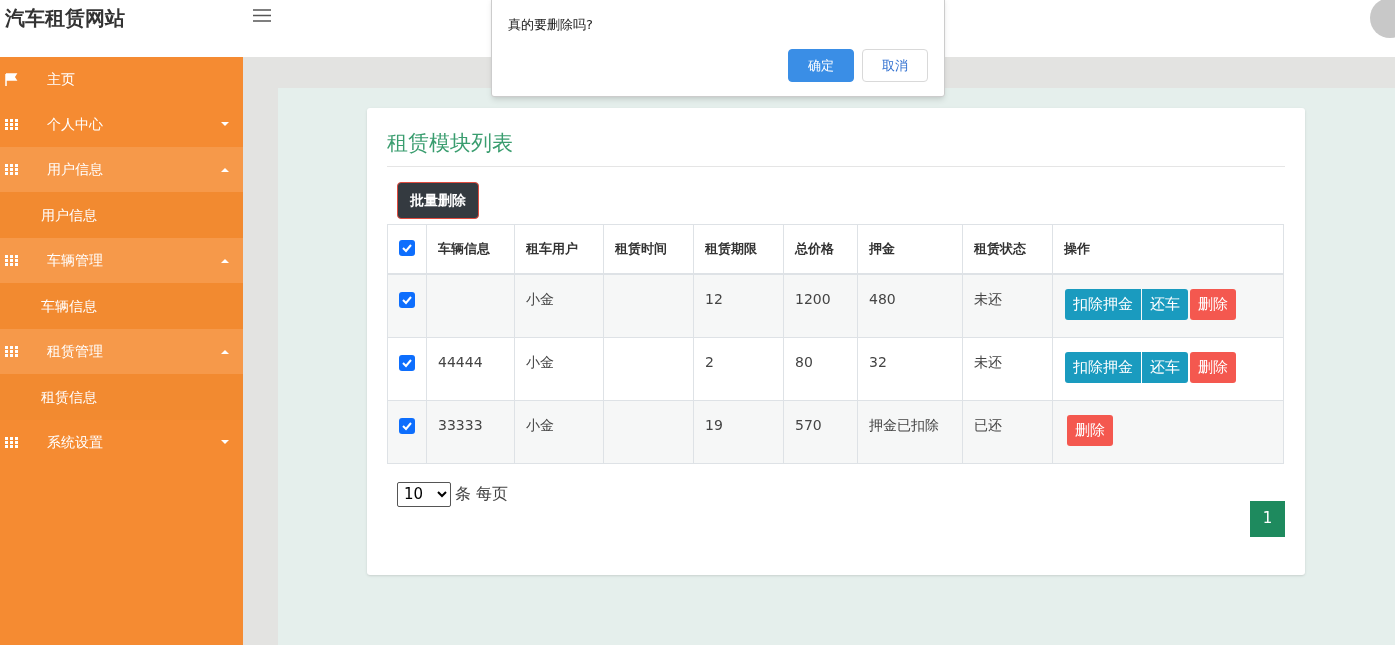 This screenshot has width=1395, height=645. I want to click on menu-icon, so click(262, 15).